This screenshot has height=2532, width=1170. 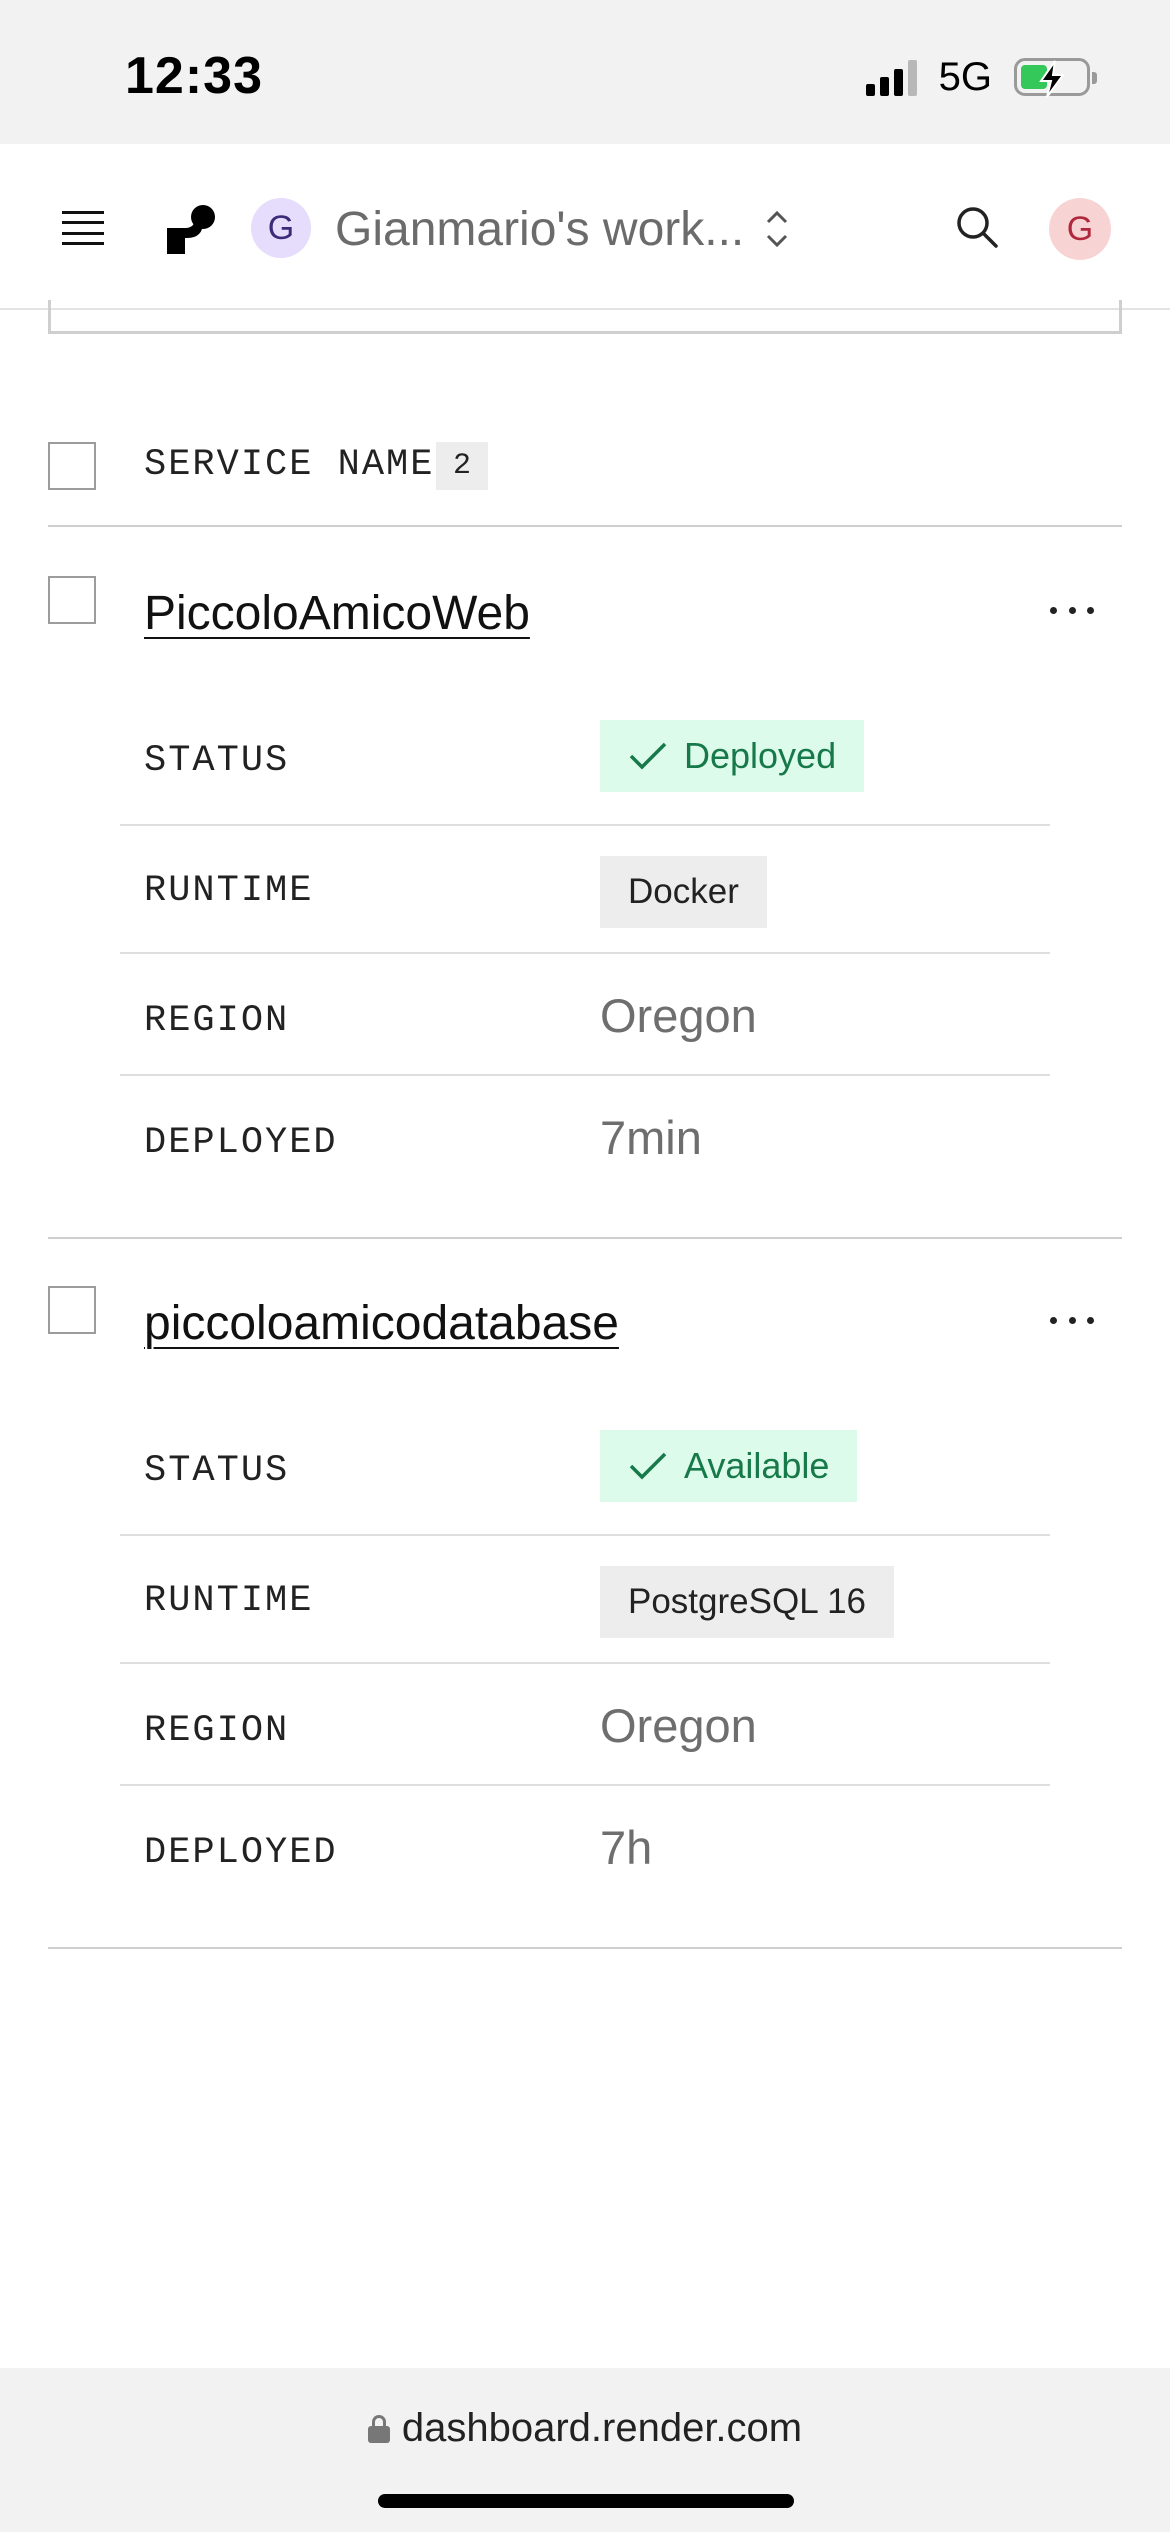 I want to click on runtime-row: RUNTIME Docker, so click(x=585, y=901).